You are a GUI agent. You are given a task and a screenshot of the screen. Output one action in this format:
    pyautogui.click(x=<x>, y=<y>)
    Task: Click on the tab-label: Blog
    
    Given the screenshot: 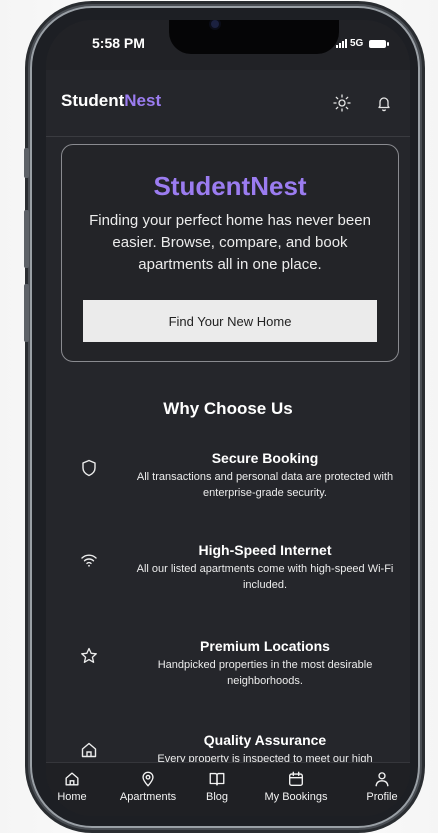 What is the action you would take?
    pyautogui.click(x=217, y=797)
    